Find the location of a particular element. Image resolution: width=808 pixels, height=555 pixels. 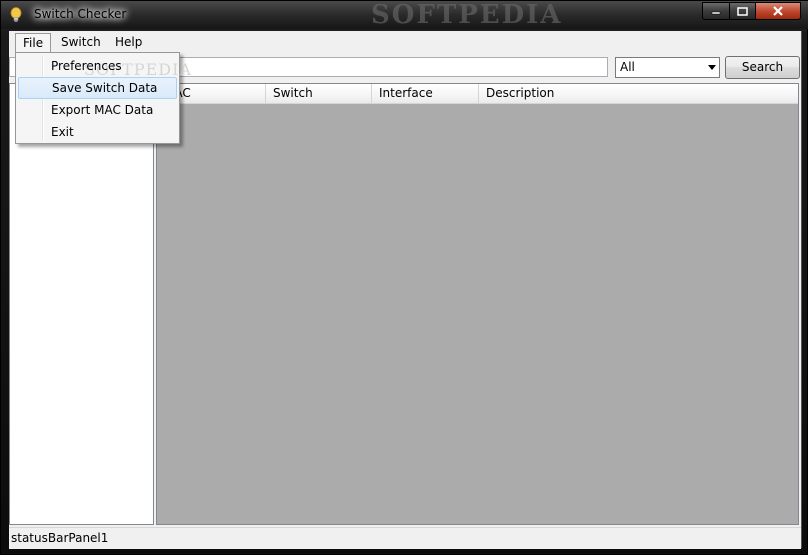

window-title: Switch Checker is located at coordinates (80, 14).